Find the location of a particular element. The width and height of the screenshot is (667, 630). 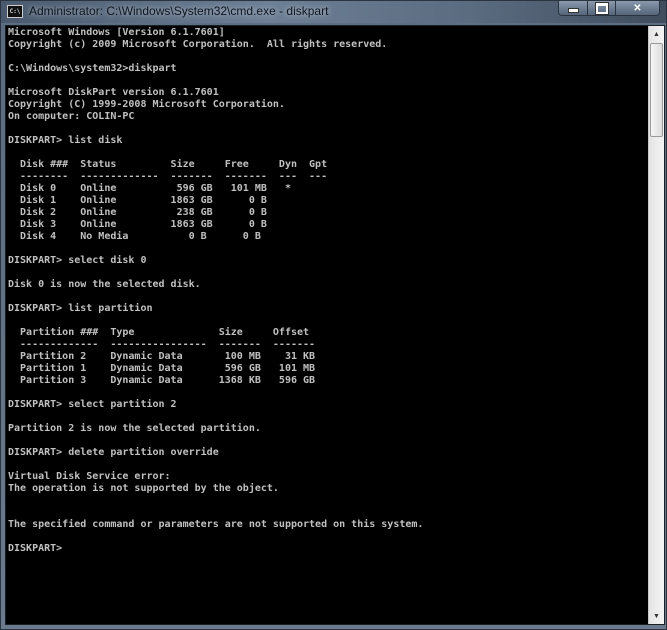

console-line: Virtual Disk Service error: is located at coordinates (89, 476).